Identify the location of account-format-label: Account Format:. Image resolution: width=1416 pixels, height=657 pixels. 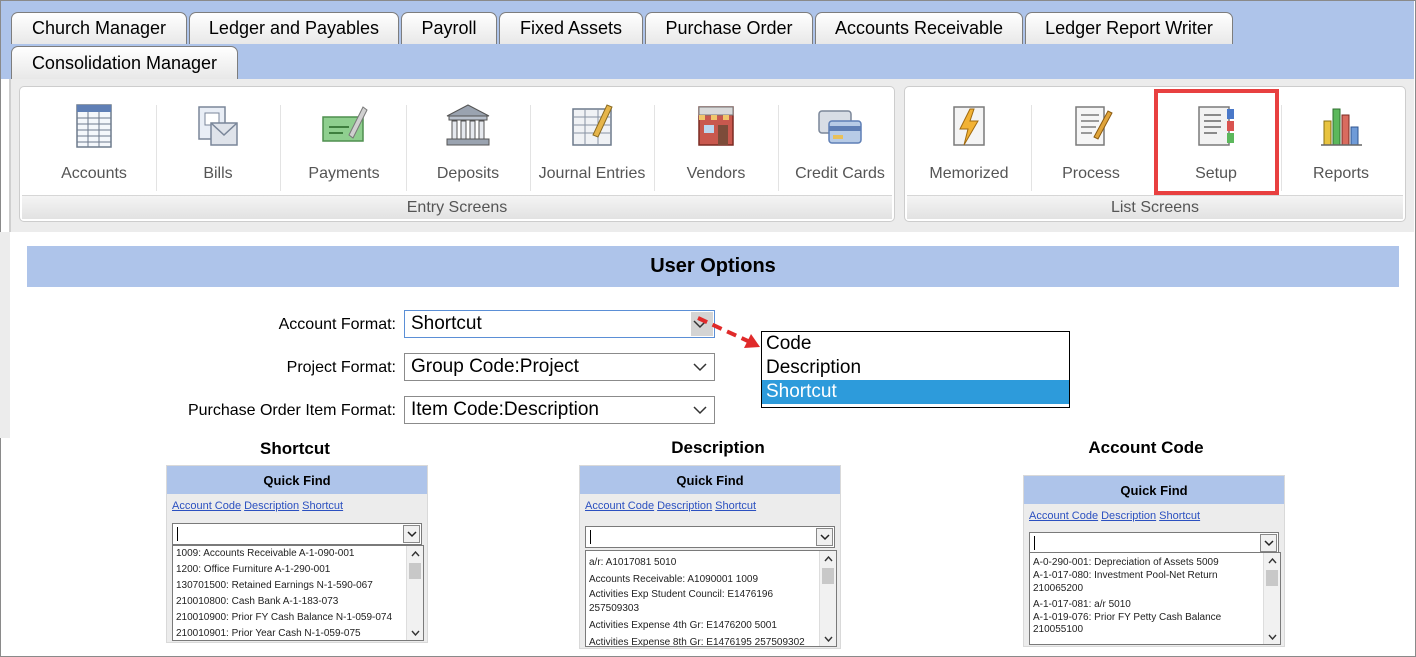
(337, 324).